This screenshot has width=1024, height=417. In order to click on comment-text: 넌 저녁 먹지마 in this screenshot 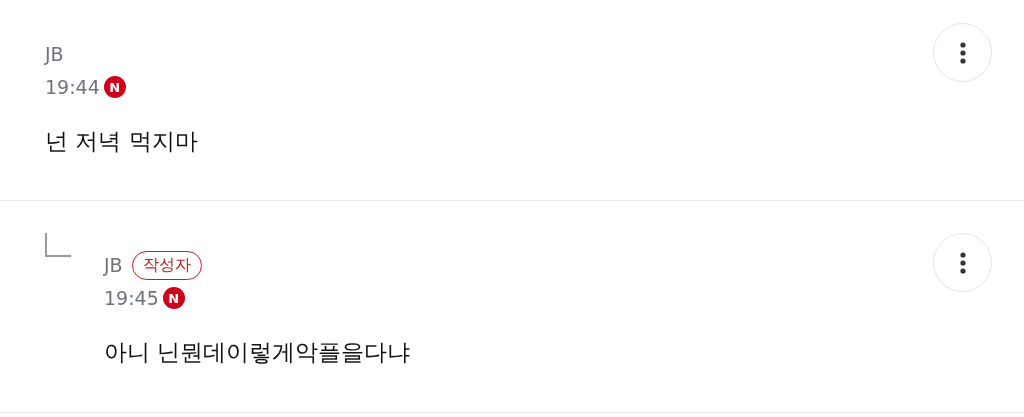, I will do `click(122, 141)`.